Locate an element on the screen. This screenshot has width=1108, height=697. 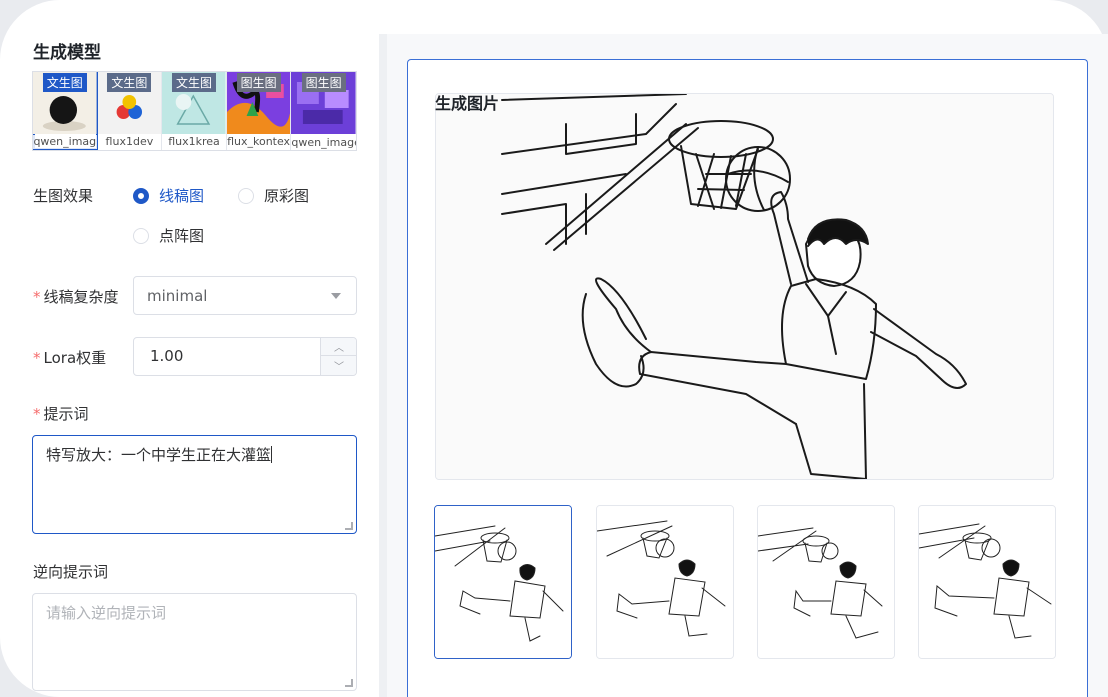
model-name: flux1dev is located at coordinates (129, 142).